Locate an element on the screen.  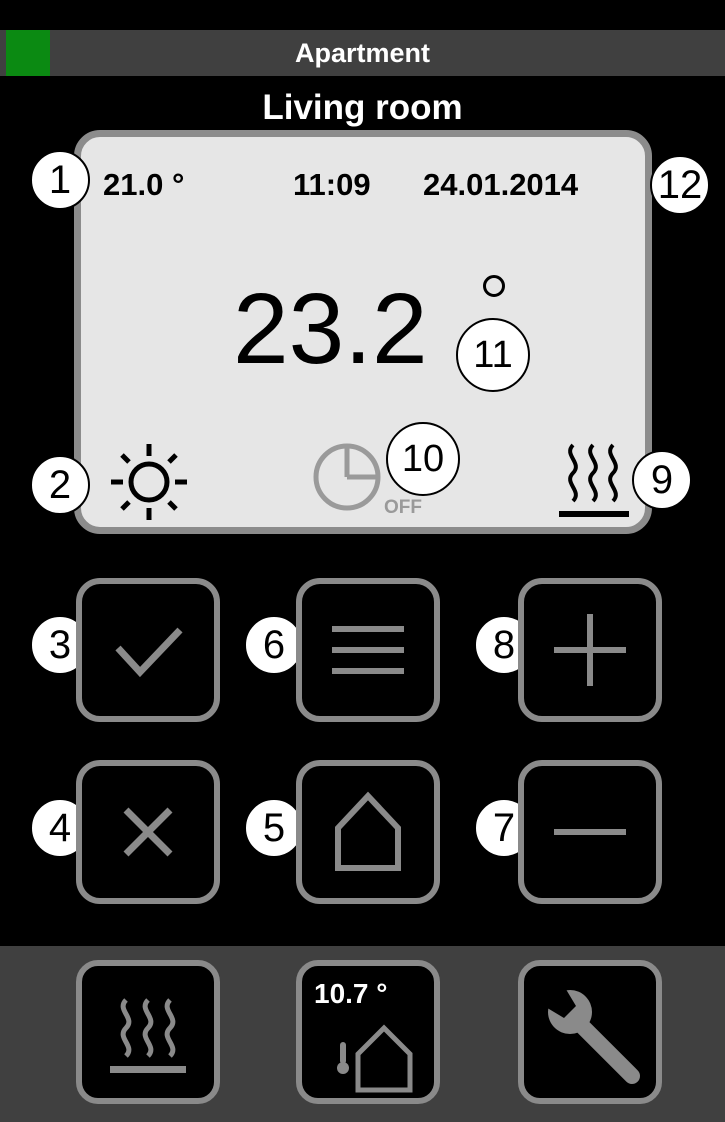
header-title: Apartment is located at coordinates (362, 53).